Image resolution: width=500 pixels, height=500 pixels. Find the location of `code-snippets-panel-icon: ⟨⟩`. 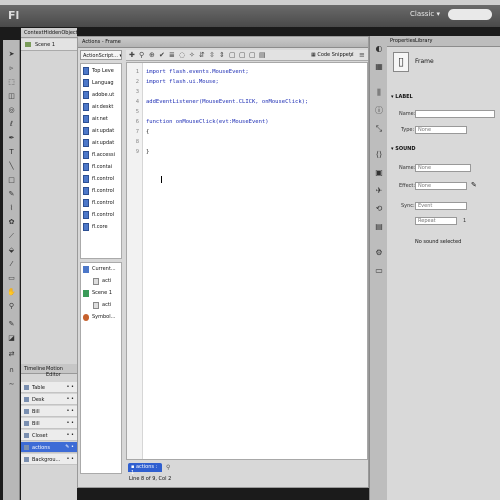

code-snippets-panel-icon: ⟨⟩ is located at coordinates (379, 155).